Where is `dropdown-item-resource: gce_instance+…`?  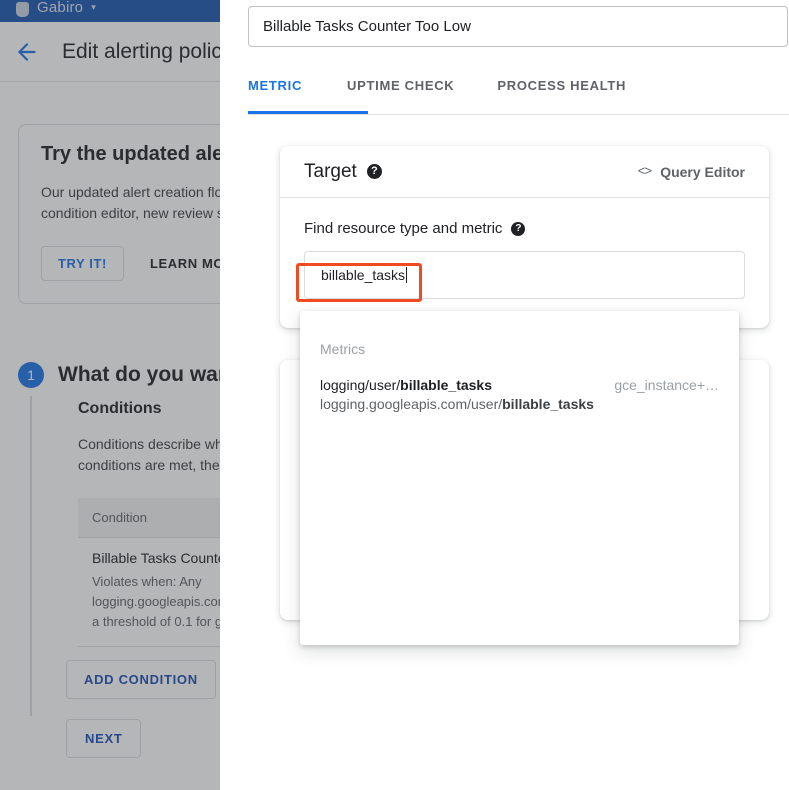 dropdown-item-resource: gce_instance+… is located at coordinates (666, 385).